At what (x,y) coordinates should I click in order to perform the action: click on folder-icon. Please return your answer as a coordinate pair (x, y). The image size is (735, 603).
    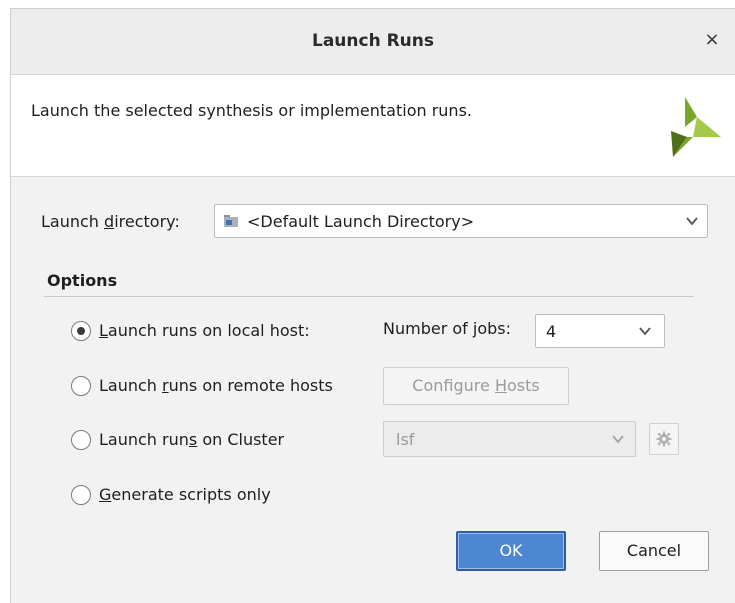
    Looking at the image, I should click on (231, 221).